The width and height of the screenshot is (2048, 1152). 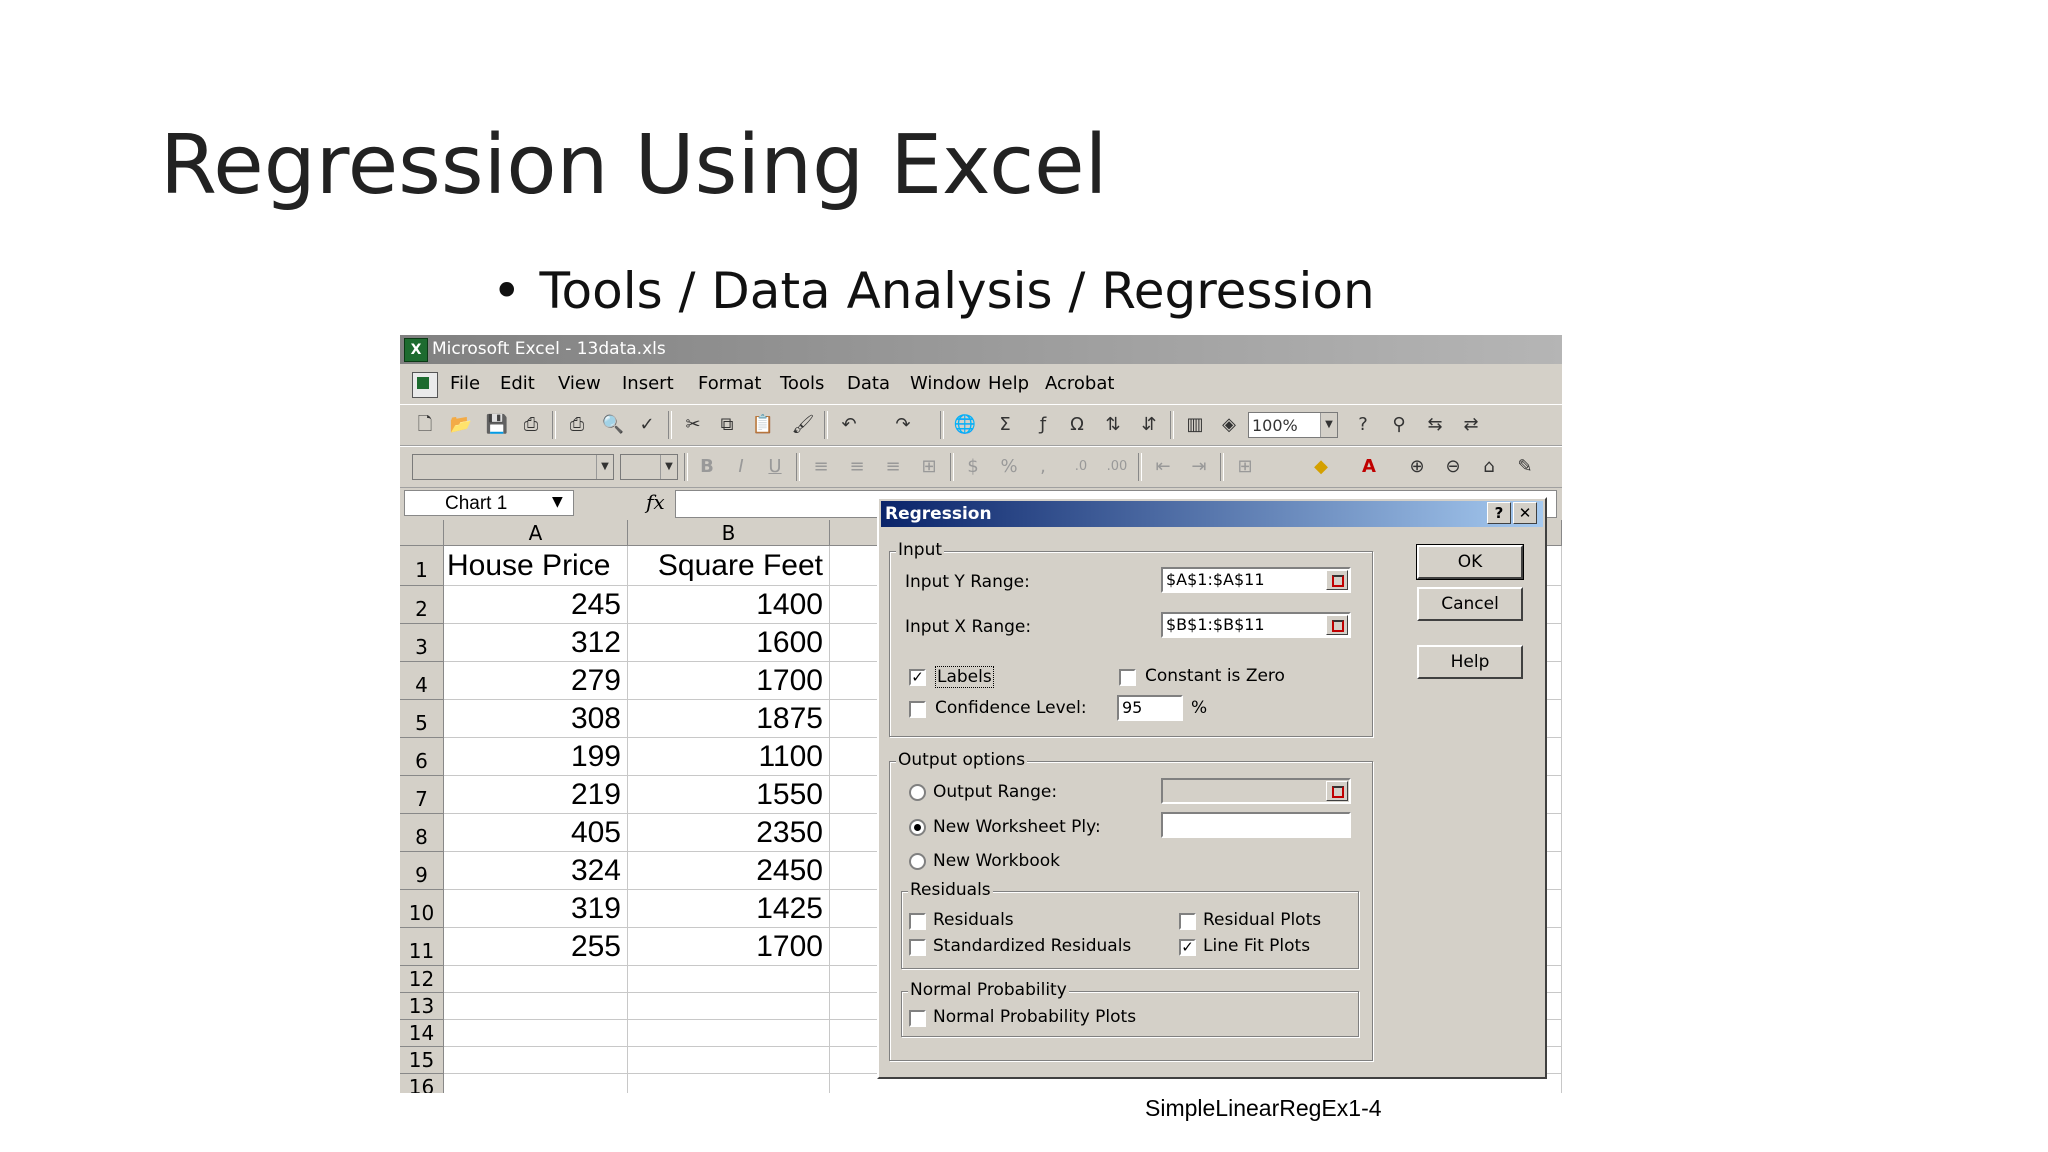 I want to click on row-header: 8, so click(x=422, y=833).